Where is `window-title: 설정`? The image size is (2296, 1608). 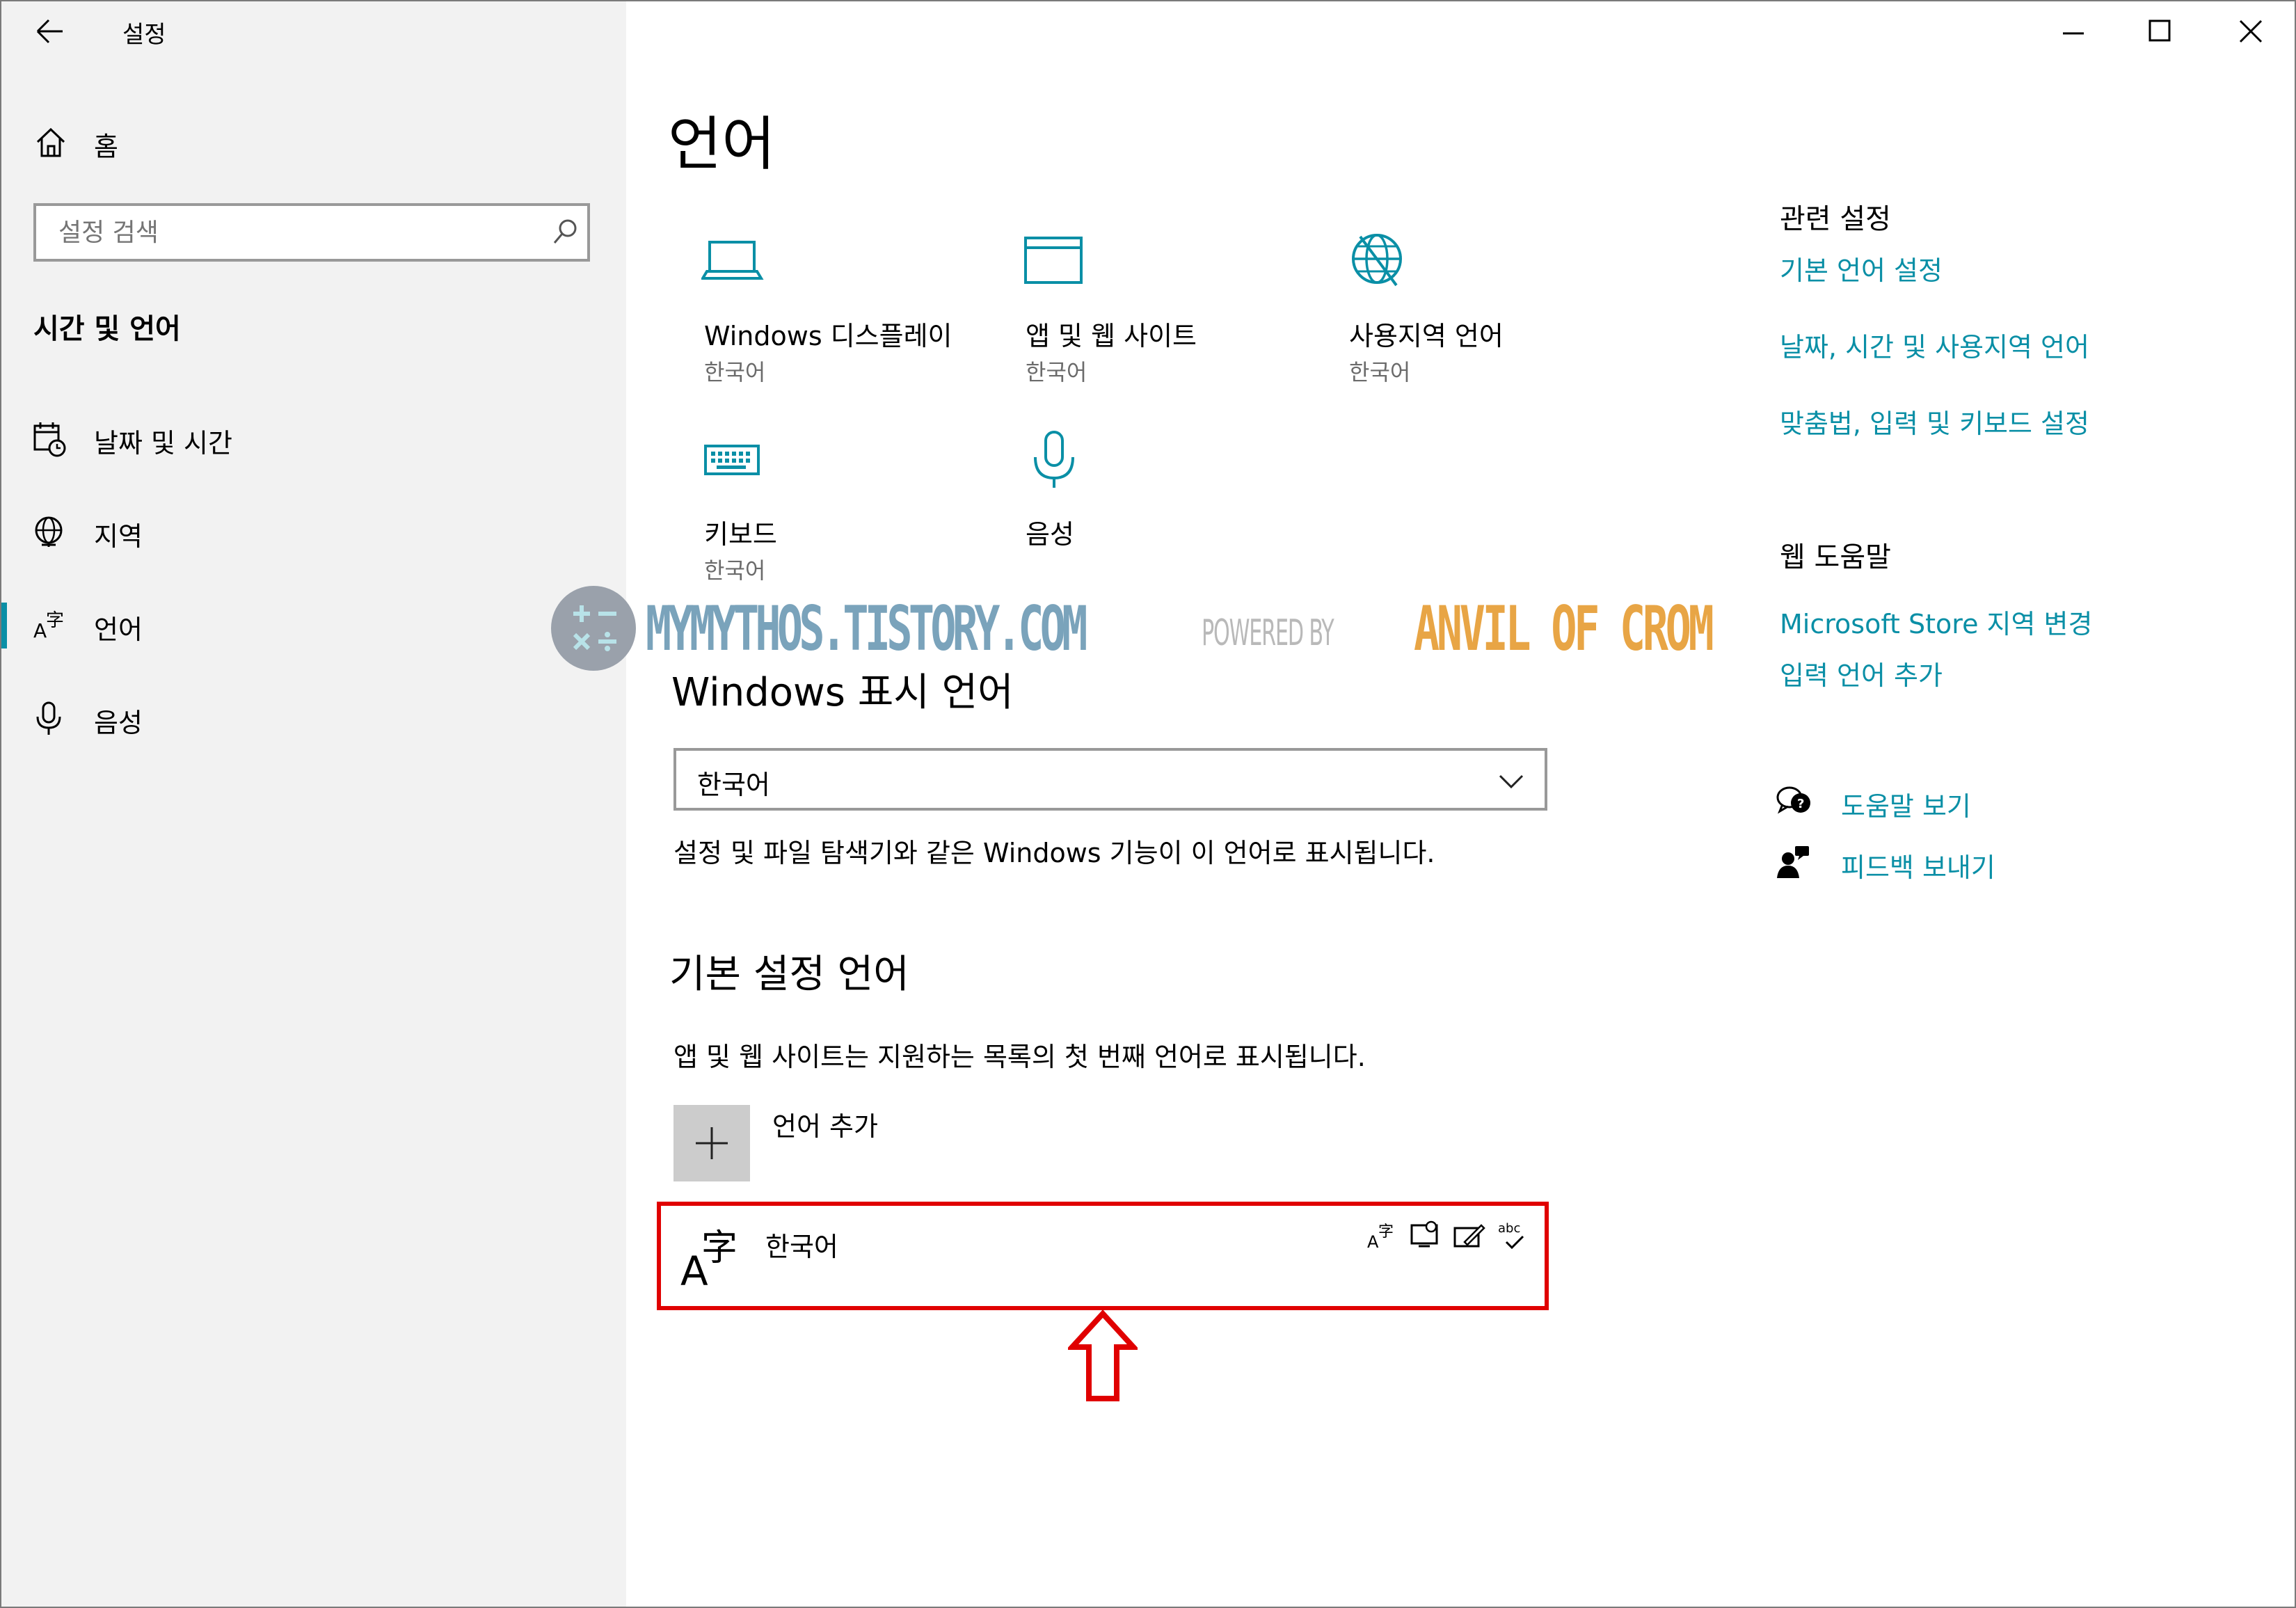
window-title: 설정 is located at coordinates (144, 35).